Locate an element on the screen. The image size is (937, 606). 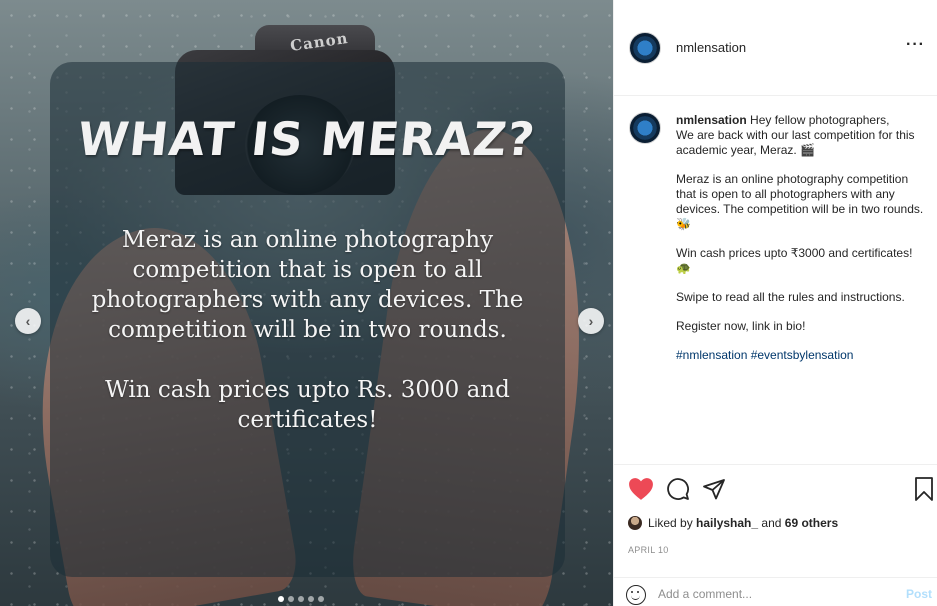
post-button: Post is located at coordinates (919, 594).